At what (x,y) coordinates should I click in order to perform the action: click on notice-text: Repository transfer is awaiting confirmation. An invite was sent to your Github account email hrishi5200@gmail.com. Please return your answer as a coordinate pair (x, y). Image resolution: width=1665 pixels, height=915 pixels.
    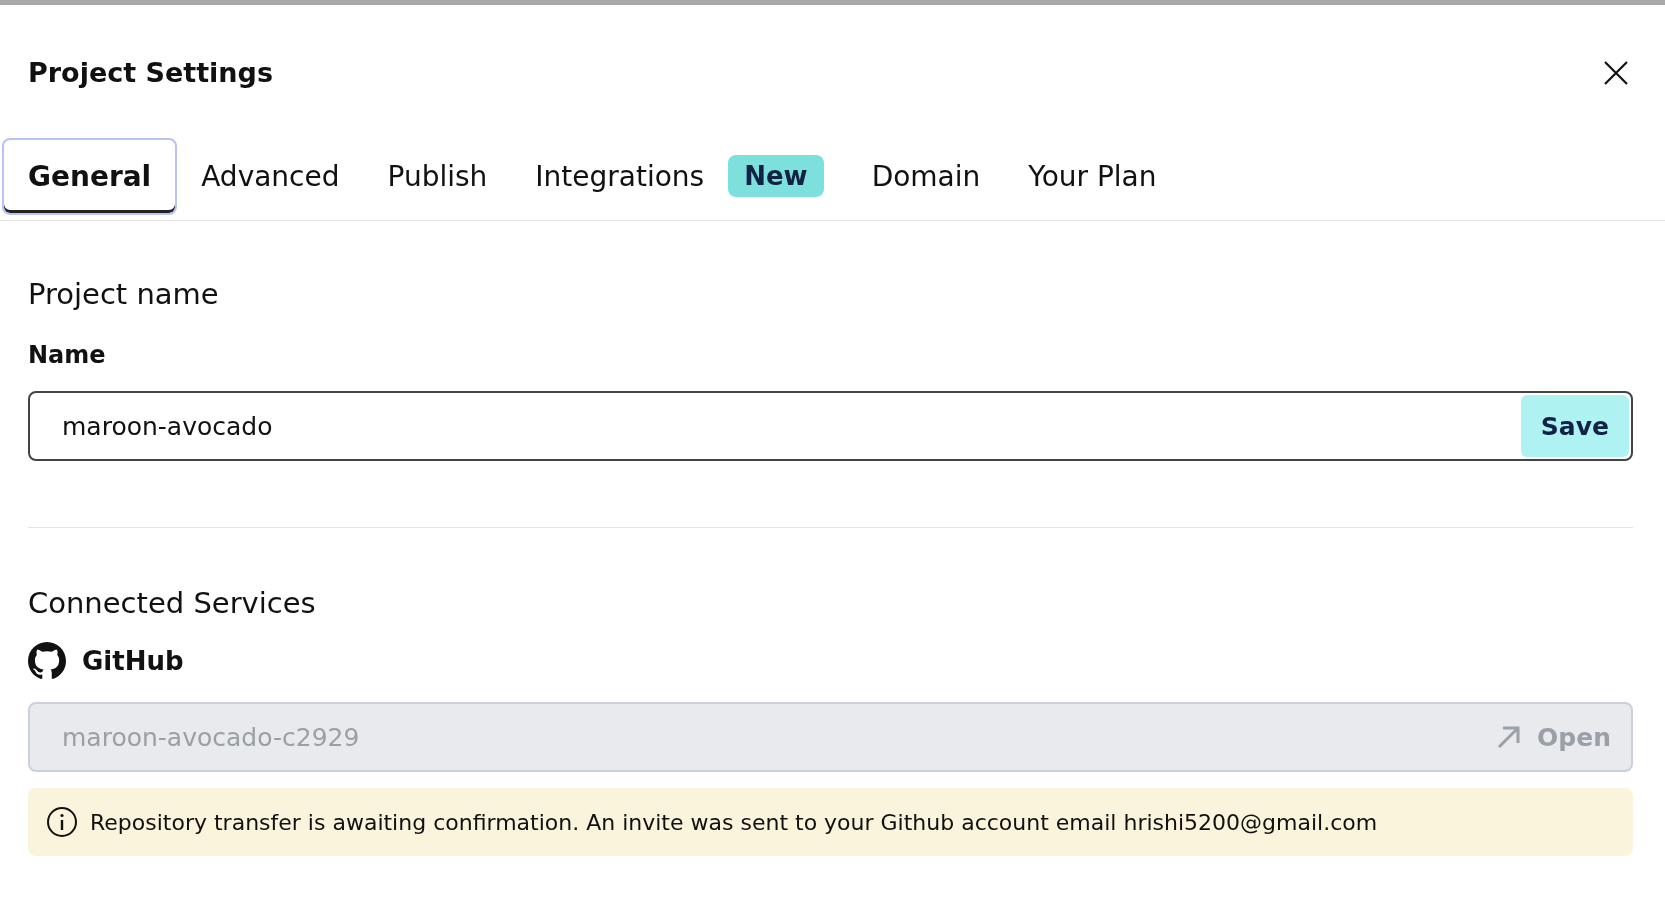
    Looking at the image, I should click on (734, 822).